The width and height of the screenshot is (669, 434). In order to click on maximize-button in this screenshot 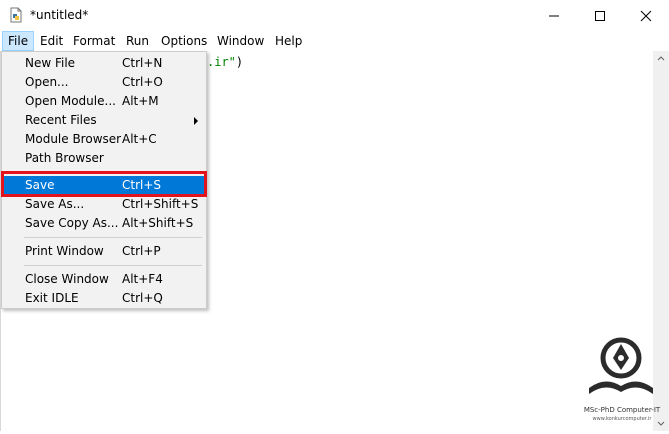, I will do `click(600, 15)`.